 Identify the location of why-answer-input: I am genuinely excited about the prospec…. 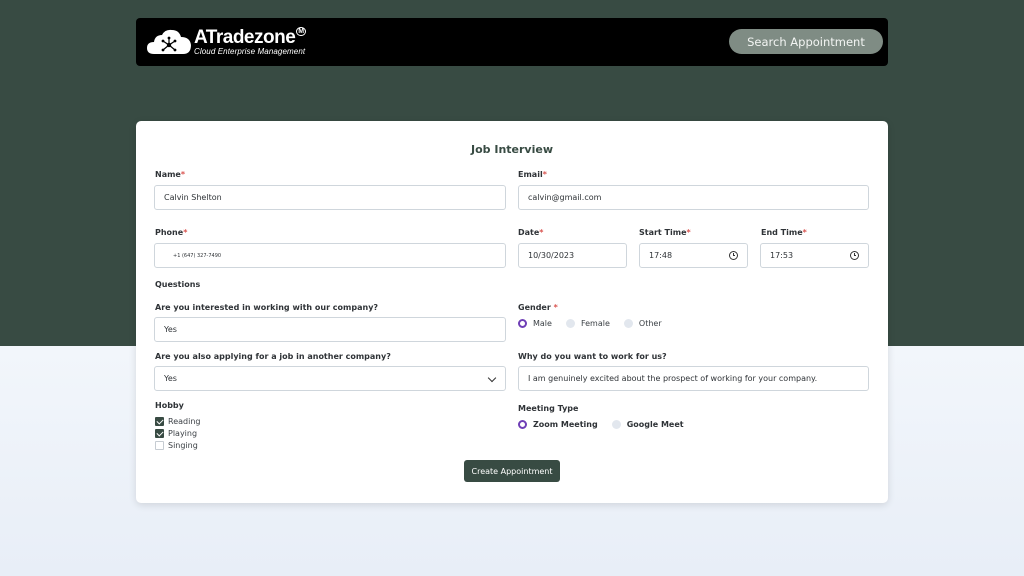
(693, 378).